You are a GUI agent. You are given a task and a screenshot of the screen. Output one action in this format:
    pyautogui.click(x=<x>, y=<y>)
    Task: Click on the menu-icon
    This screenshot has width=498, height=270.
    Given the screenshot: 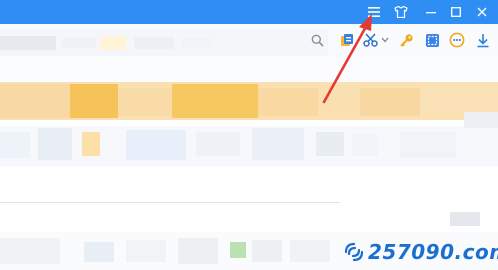 What is the action you would take?
    pyautogui.click(x=374, y=12)
    